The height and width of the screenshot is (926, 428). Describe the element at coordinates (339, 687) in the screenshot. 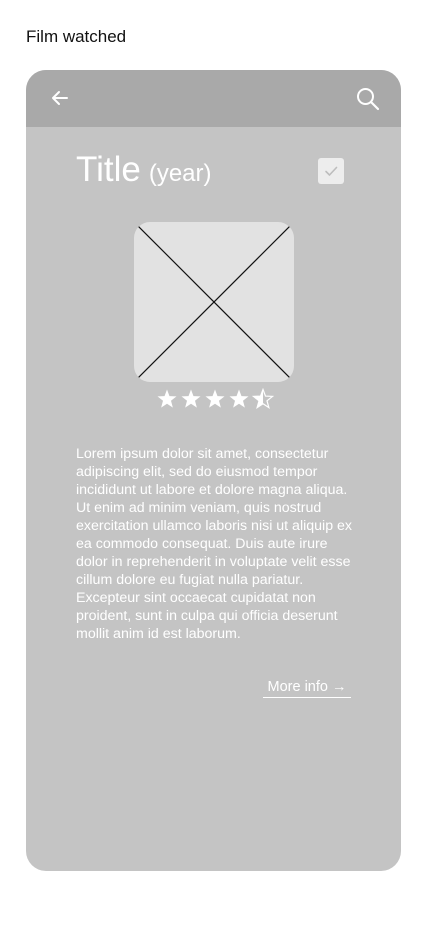

I see `arrow-right-icon: →` at that location.